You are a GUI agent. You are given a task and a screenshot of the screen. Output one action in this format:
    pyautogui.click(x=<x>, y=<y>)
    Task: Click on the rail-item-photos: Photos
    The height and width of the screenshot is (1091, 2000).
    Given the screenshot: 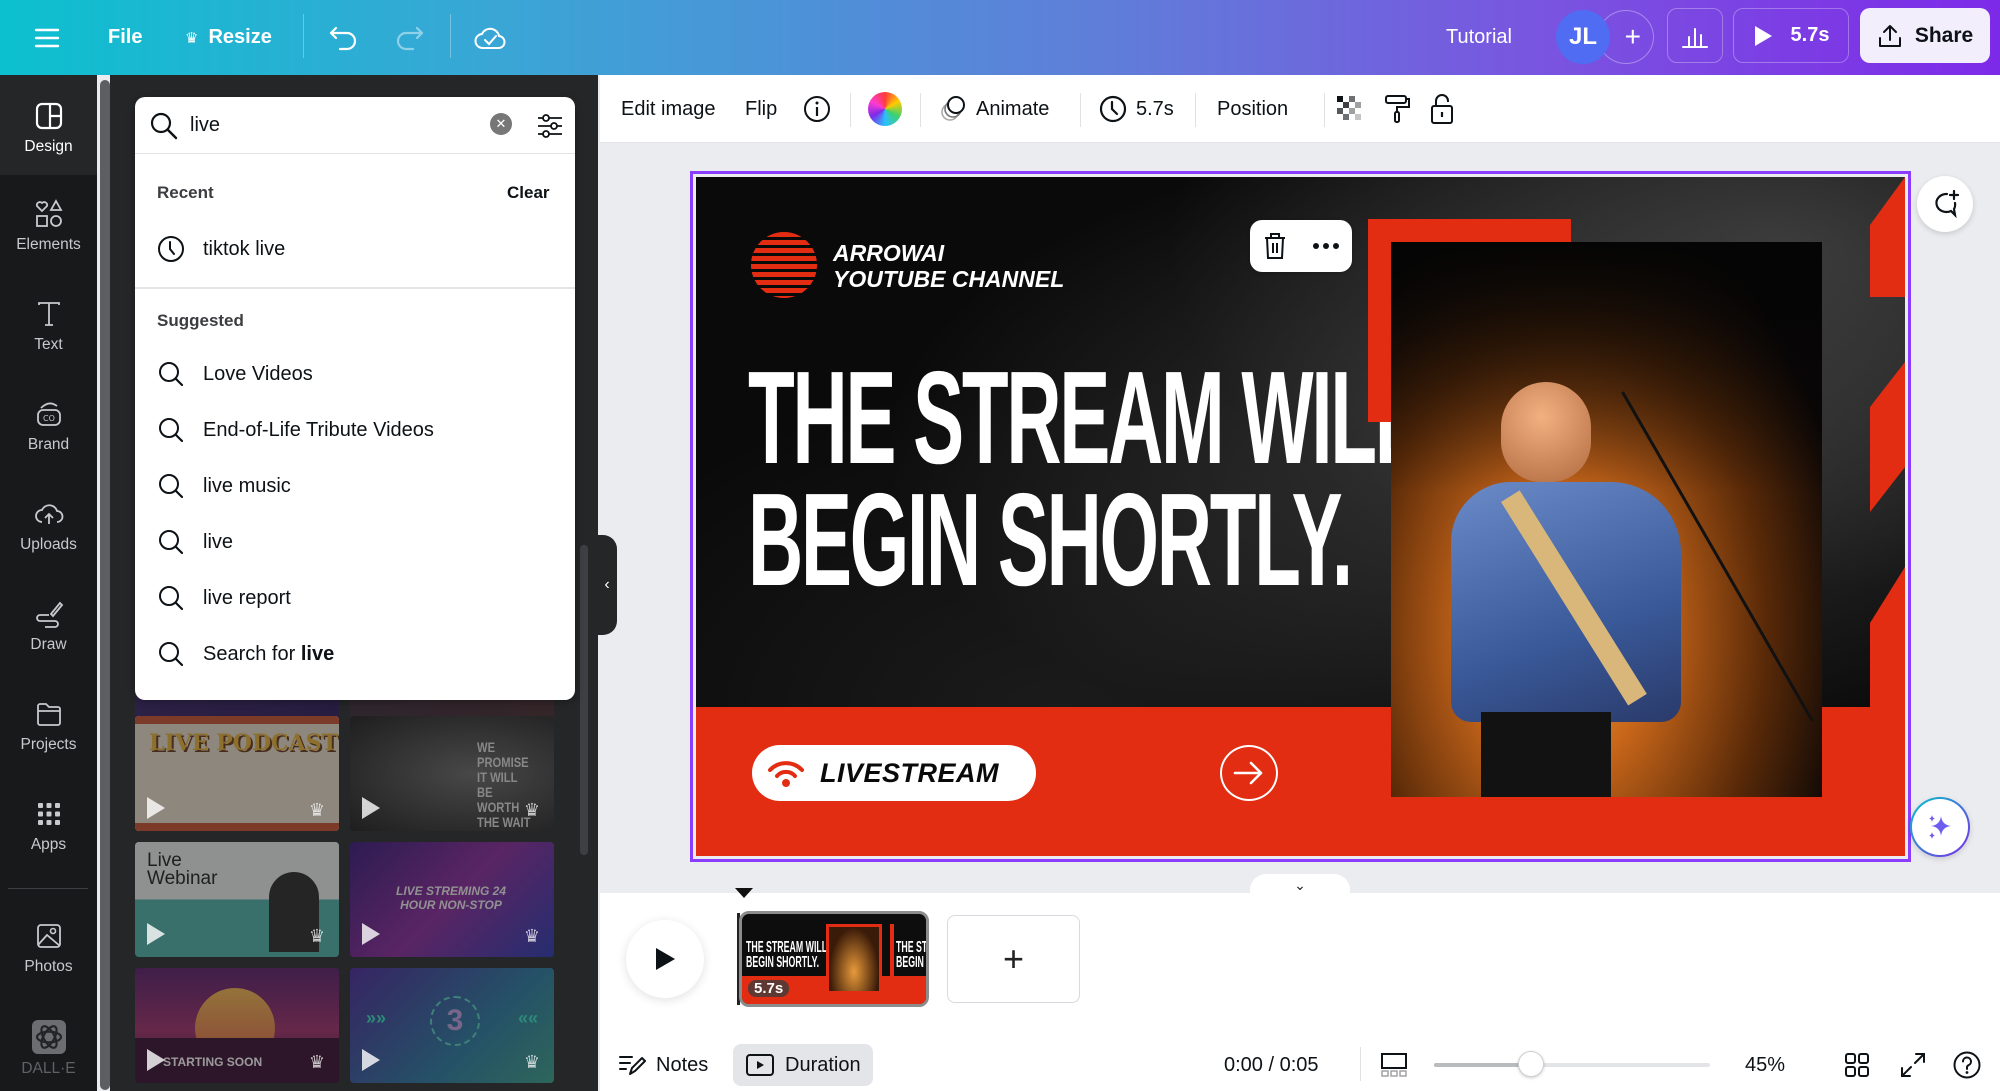 What is the action you would take?
    pyautogui.click(x=48, y=948)
    